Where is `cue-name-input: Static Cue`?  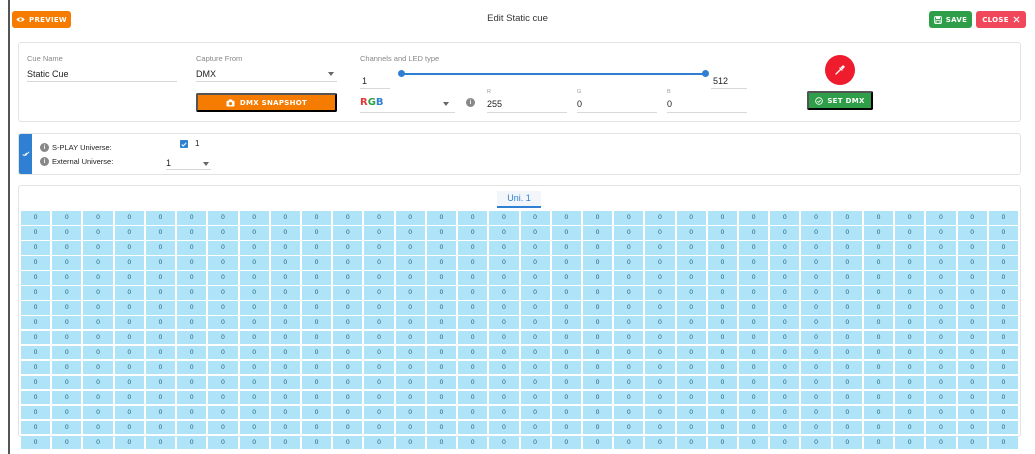
cue-name-input: Static Cue is located at coordinates (48, 74).